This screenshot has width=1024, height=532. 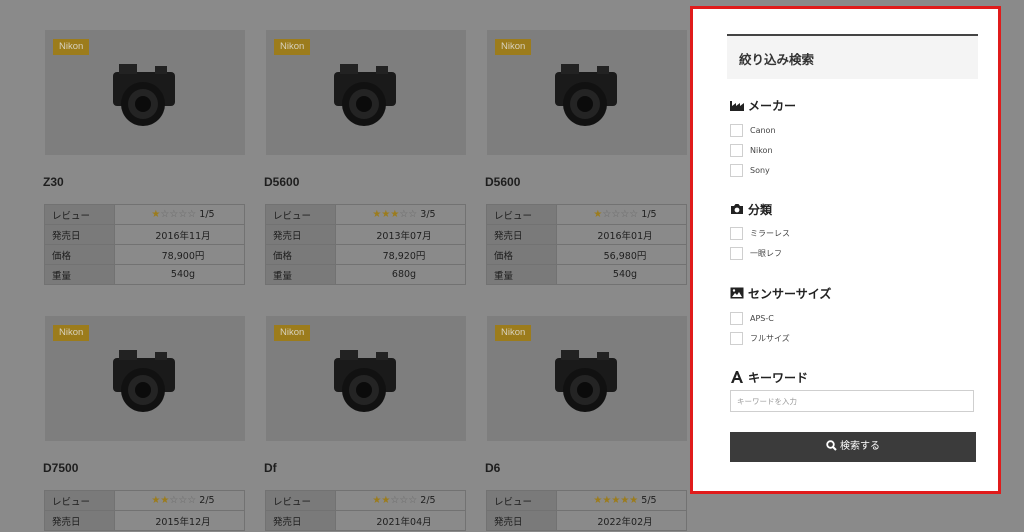 What do you see at coordinates (179, 234) in the screenshot?
I see `spec-value: 2016年11月` at bounding box center [179, 234].